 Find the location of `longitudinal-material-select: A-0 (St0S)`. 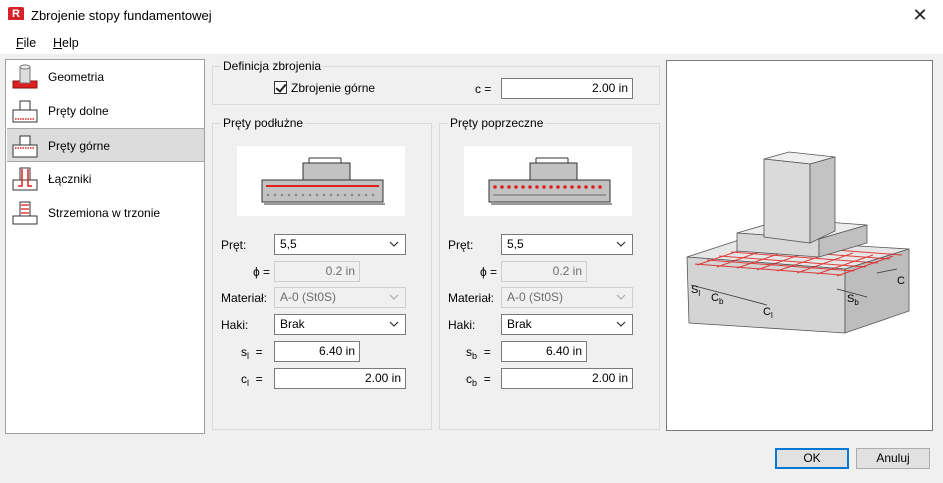

longitudinal-material-select: A-0 (St0S) is located at coordinates (340, 297).